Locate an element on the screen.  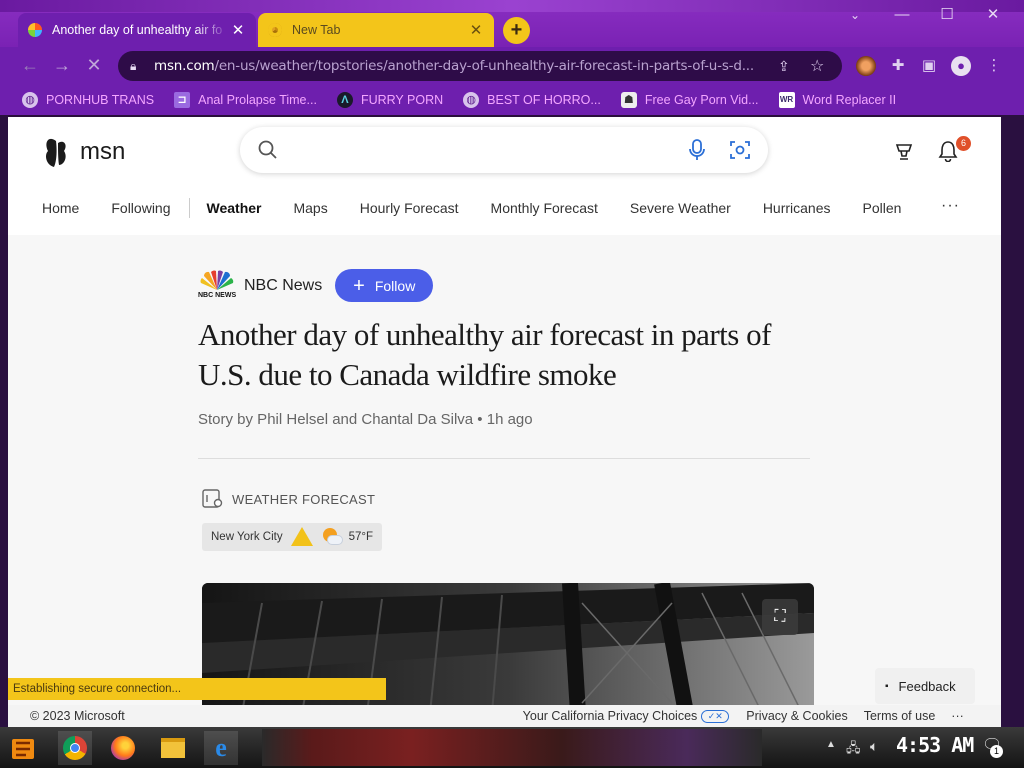
menu-kebab-icon: ⋮ is located at coordinates (994, 66).